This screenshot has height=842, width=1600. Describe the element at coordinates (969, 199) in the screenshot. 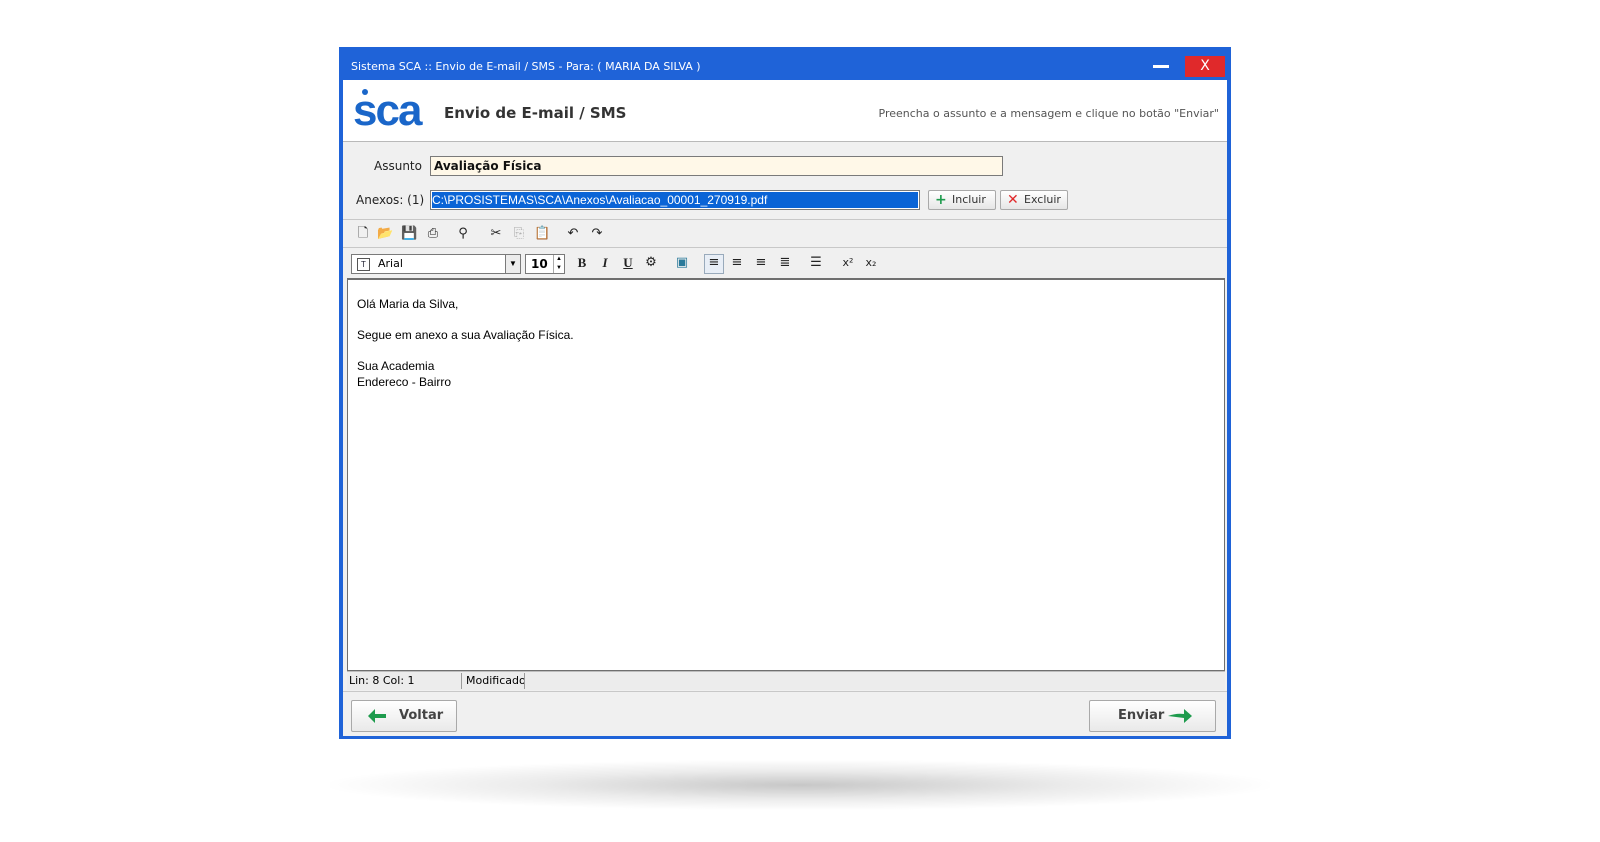

I see `add-attachment-label: Incluir` at that location.